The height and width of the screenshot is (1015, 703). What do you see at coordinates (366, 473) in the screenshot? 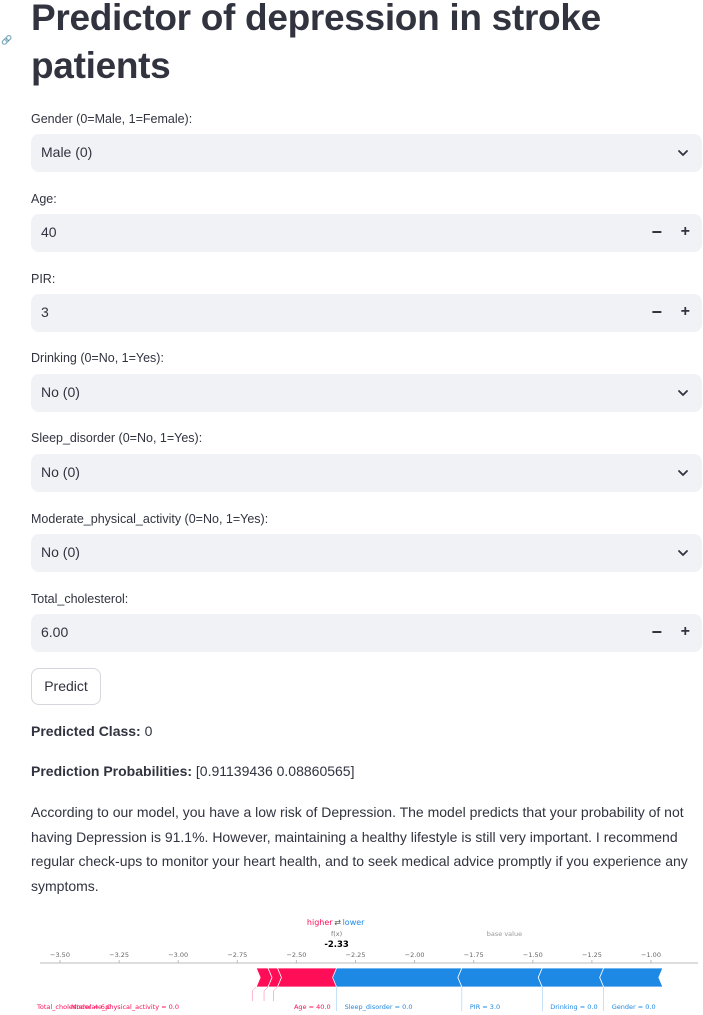
I see `sleep-disorder-select: No (0)` at bounding box center [366, 473].